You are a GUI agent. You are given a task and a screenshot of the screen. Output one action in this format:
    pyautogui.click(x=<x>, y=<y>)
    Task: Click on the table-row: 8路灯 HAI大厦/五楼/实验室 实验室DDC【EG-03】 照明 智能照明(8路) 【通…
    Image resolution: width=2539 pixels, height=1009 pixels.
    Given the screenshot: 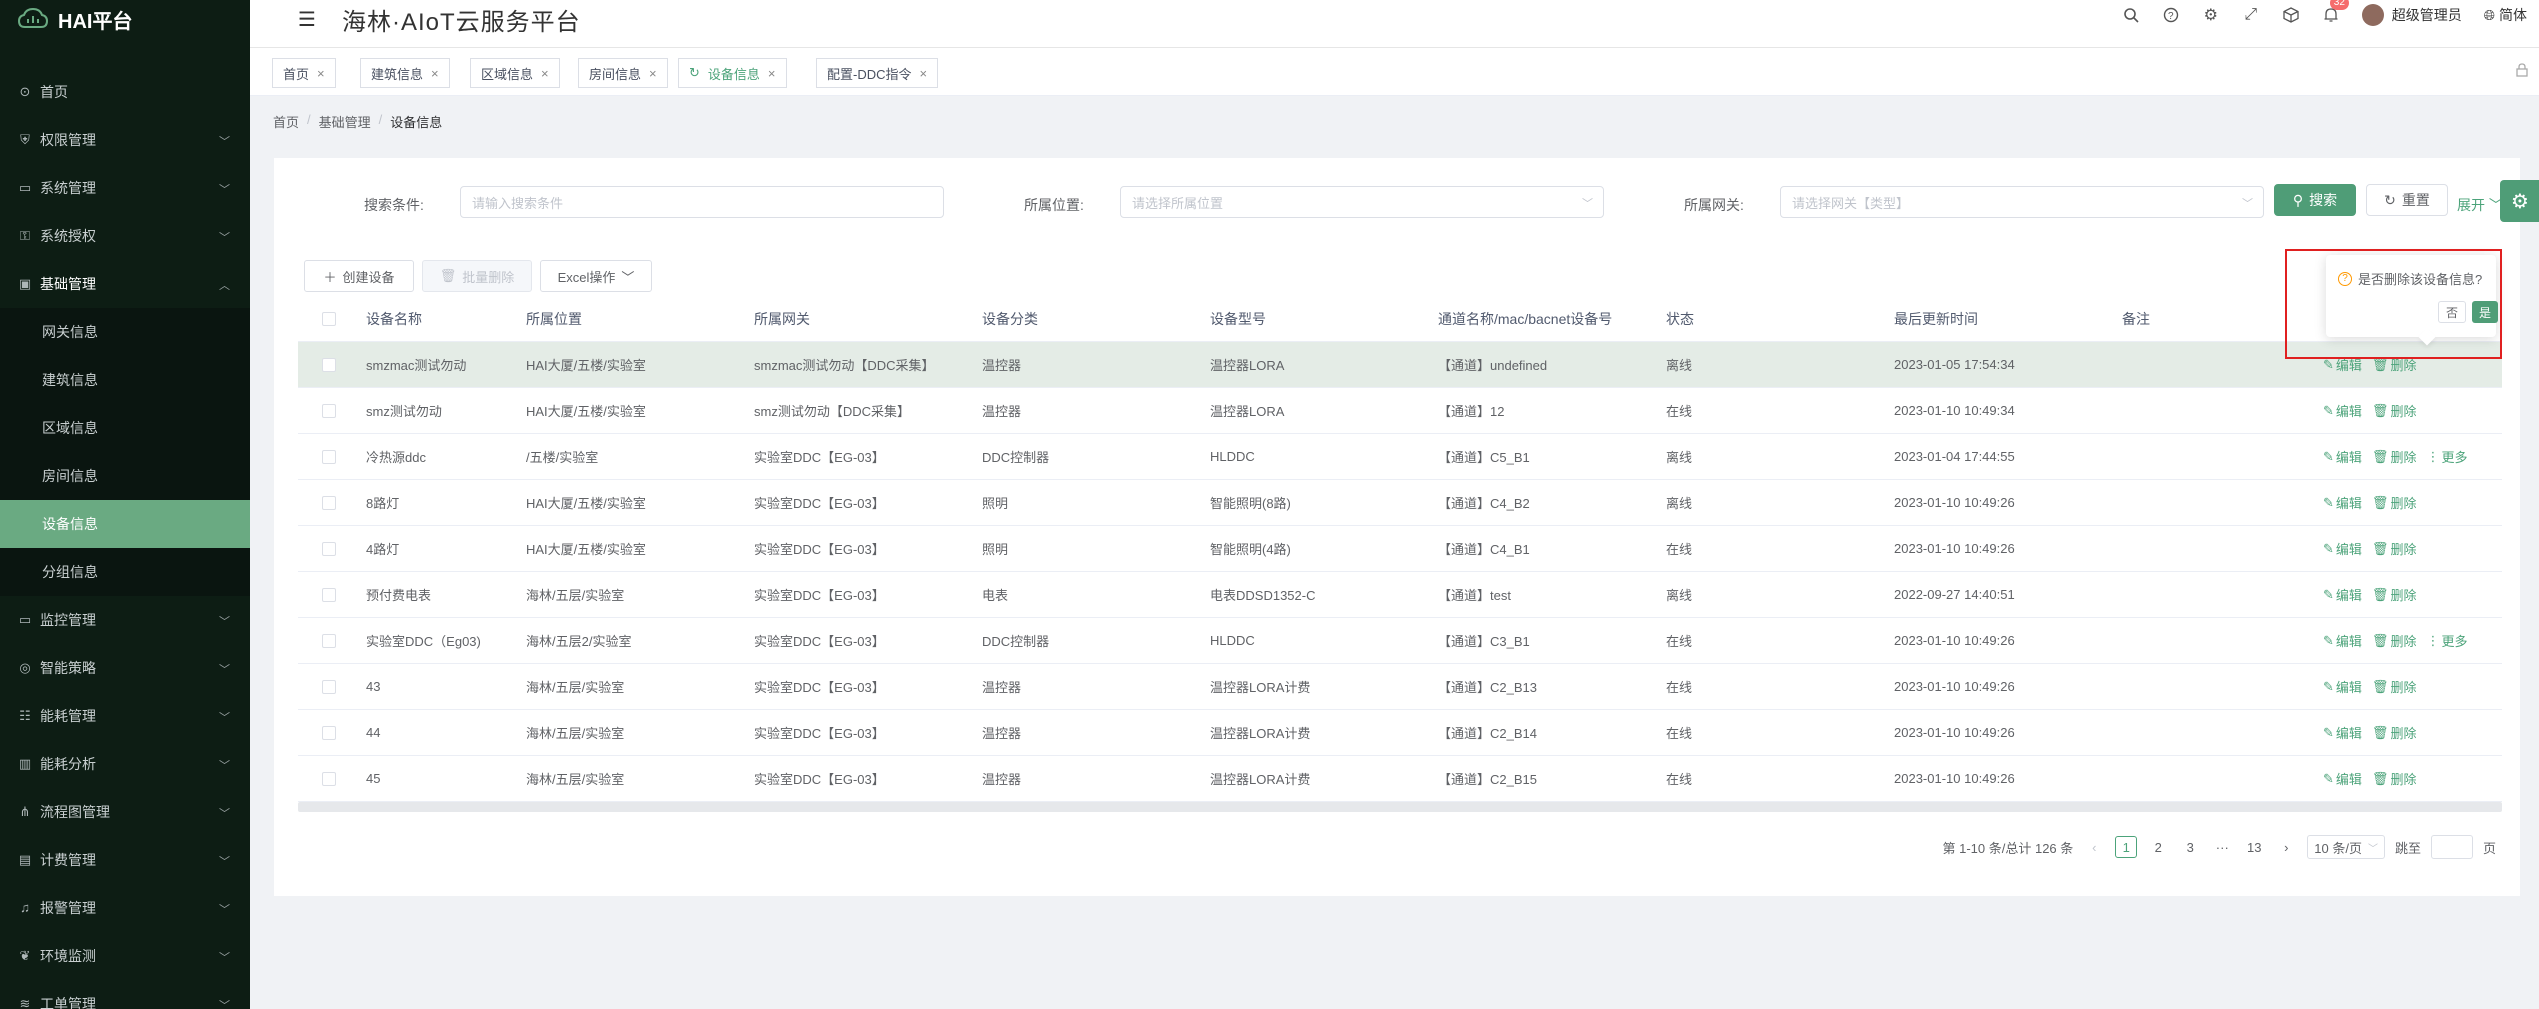 What is the action you would take?
    pyautogui.click(x=1400, y=503)
    